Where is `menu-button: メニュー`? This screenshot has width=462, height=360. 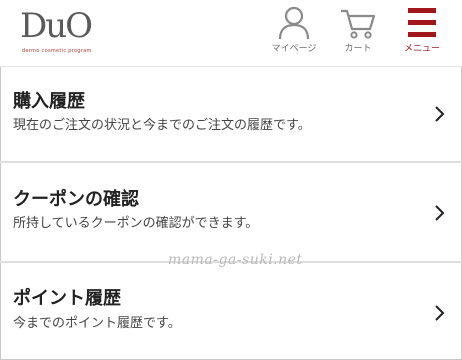
menu-button: メニュー is located at coordinates (422, 33).